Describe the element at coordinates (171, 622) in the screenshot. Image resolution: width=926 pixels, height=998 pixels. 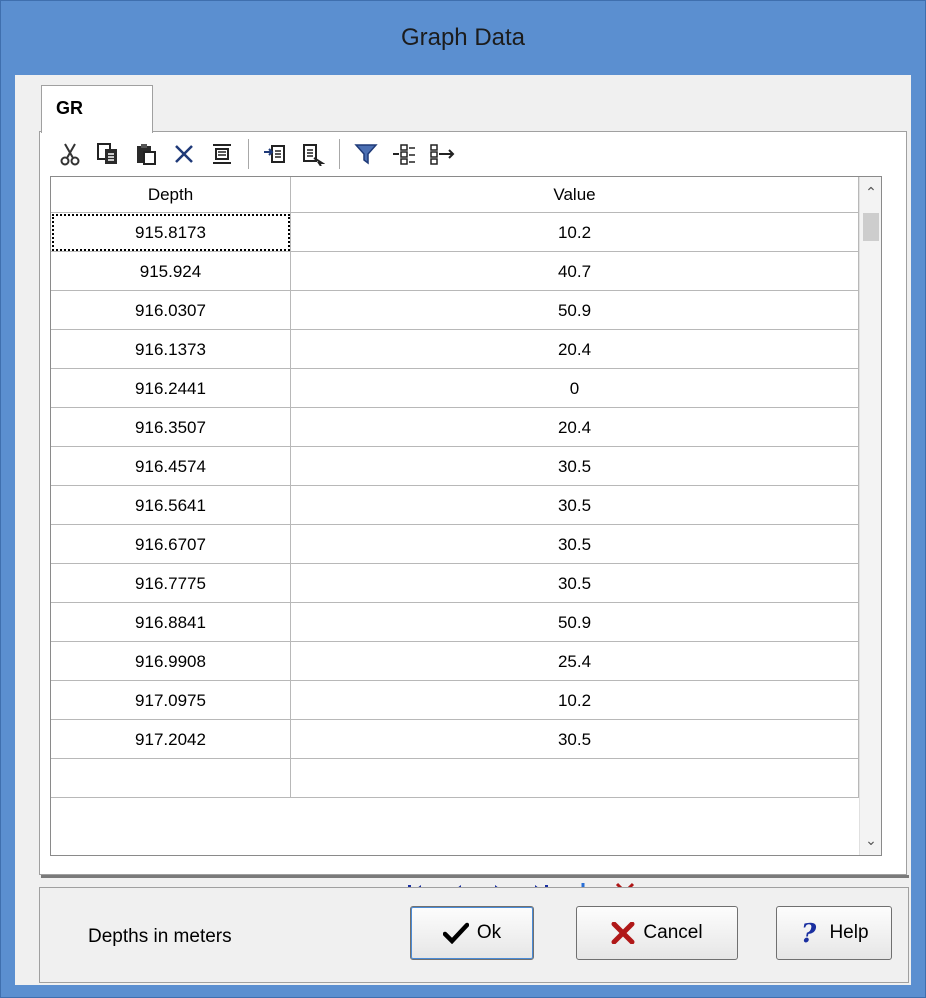
I see `depth-cell: 916.8841` at that location.